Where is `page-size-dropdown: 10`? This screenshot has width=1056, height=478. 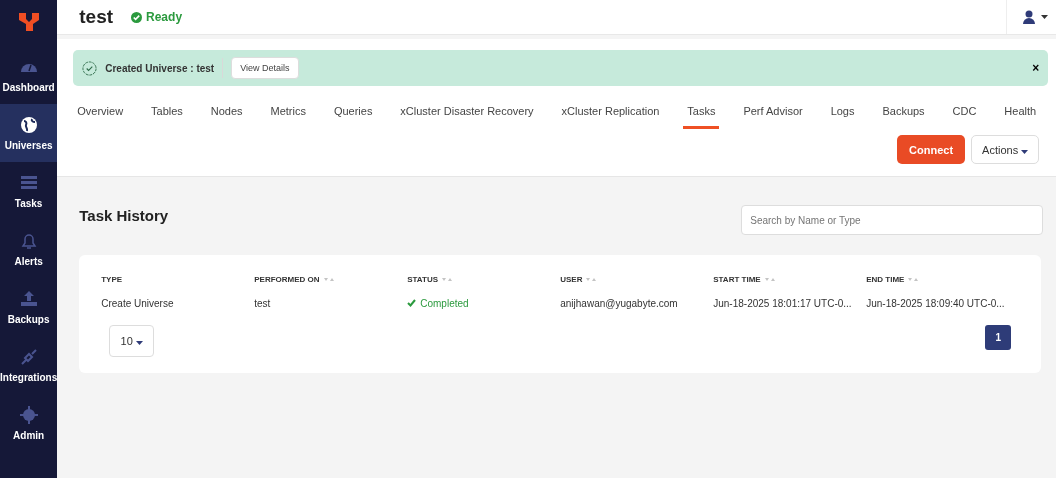
page-size-dropdown: 10 is located at coordinates (132, 341).